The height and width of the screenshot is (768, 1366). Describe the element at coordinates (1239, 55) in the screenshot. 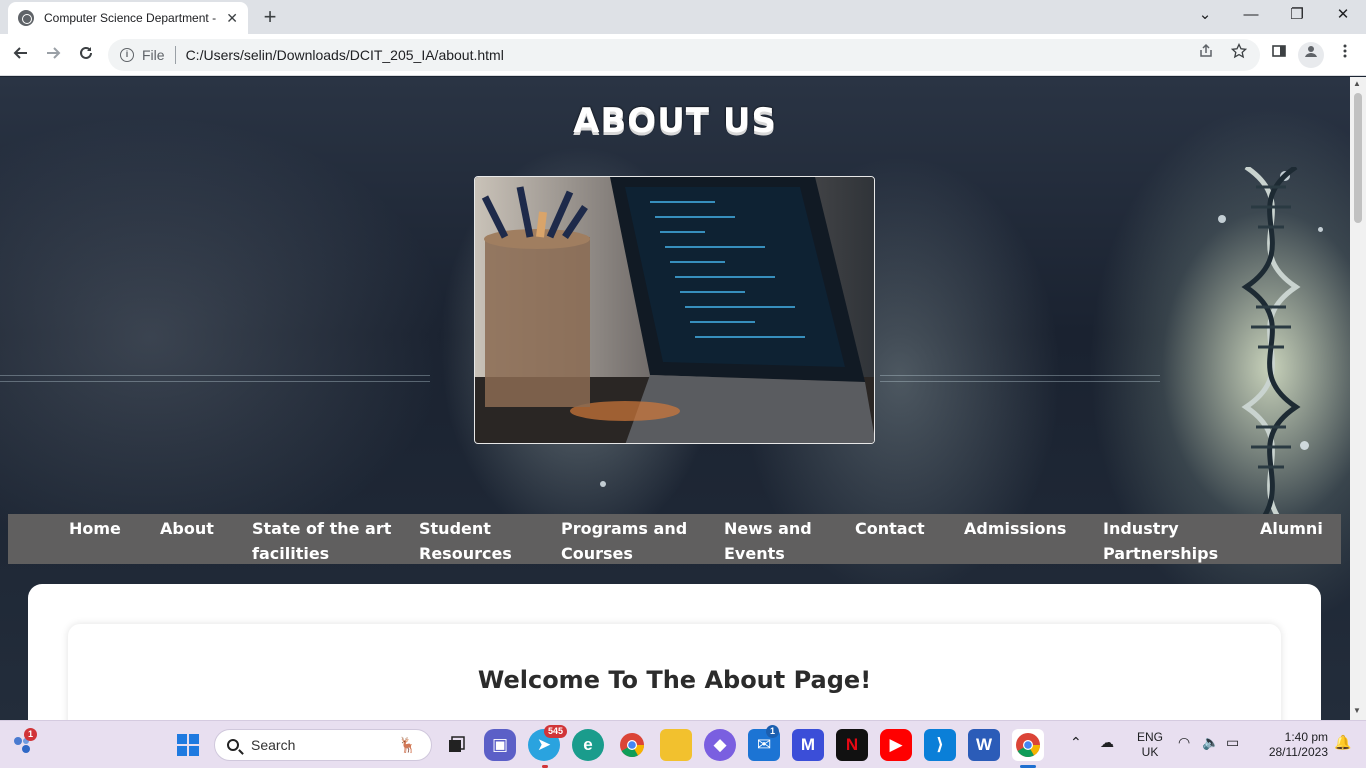

I see `bookmark-star-icon` at that location.